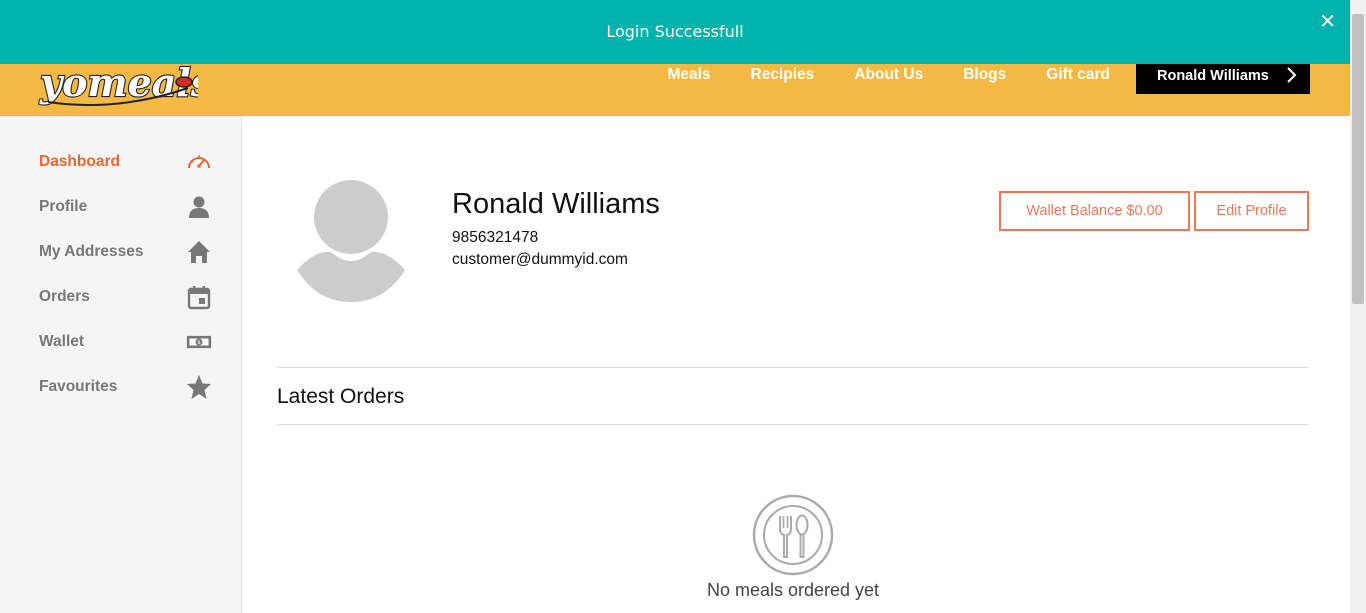 This screenshot has height=613, width=1366. I want to click on toast-message: Login Successfull, so click(675, 31).